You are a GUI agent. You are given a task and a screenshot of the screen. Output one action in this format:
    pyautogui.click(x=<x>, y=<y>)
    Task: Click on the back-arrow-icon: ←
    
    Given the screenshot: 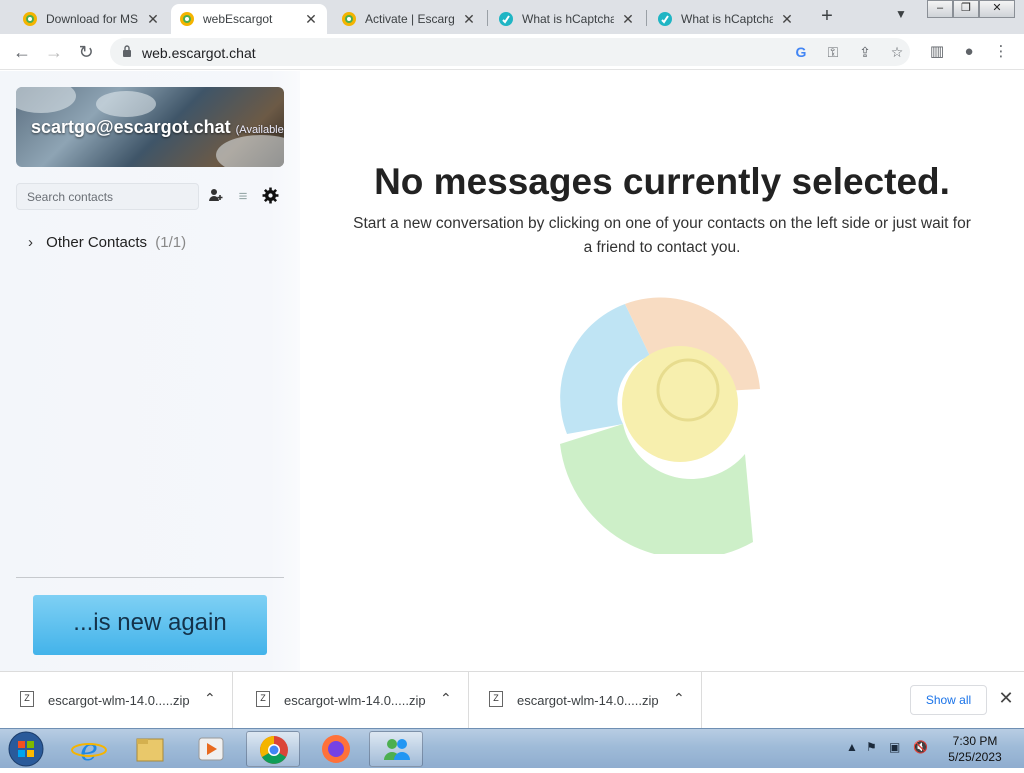 What is the action you would take?
    pyautogui.click(x=22, y=52)
    